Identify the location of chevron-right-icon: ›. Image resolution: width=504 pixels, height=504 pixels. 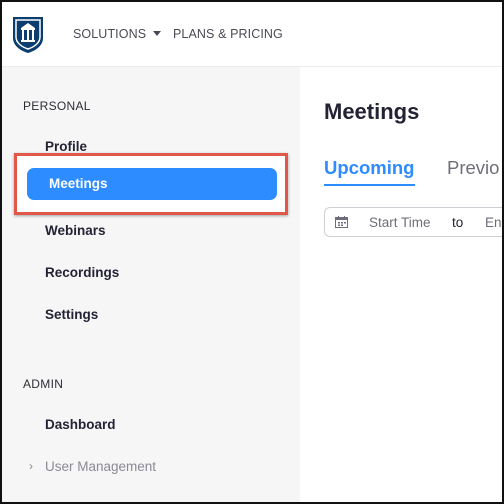
(31, 466).